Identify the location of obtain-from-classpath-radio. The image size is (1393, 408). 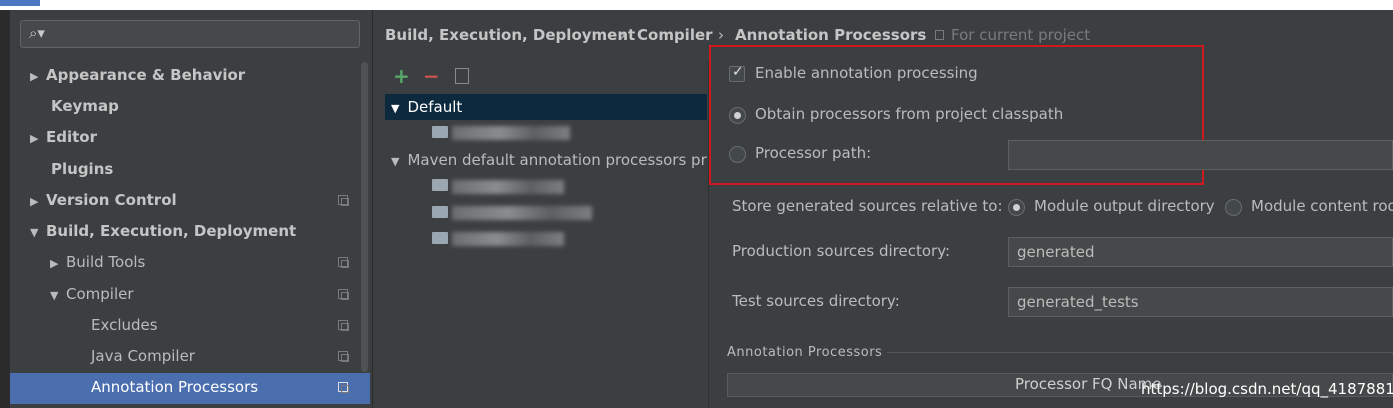
(737, 115).